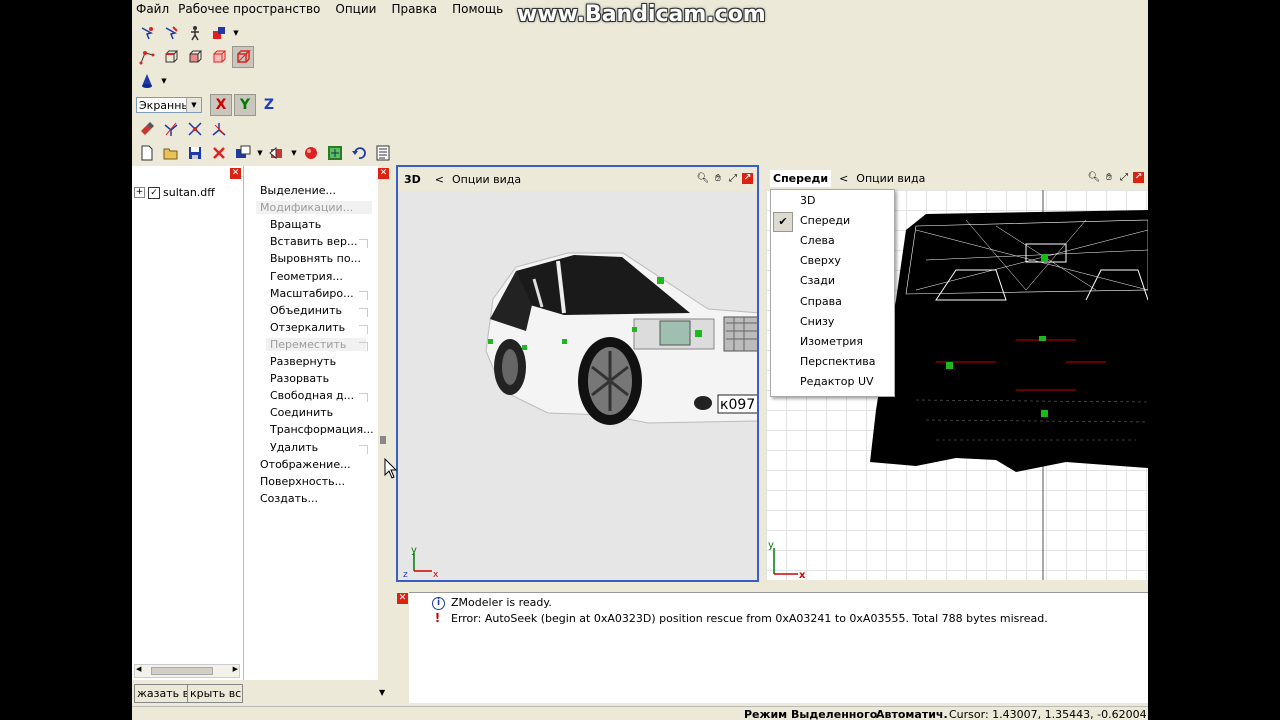  I want to click on expand-icon: +, so click(139, 192).